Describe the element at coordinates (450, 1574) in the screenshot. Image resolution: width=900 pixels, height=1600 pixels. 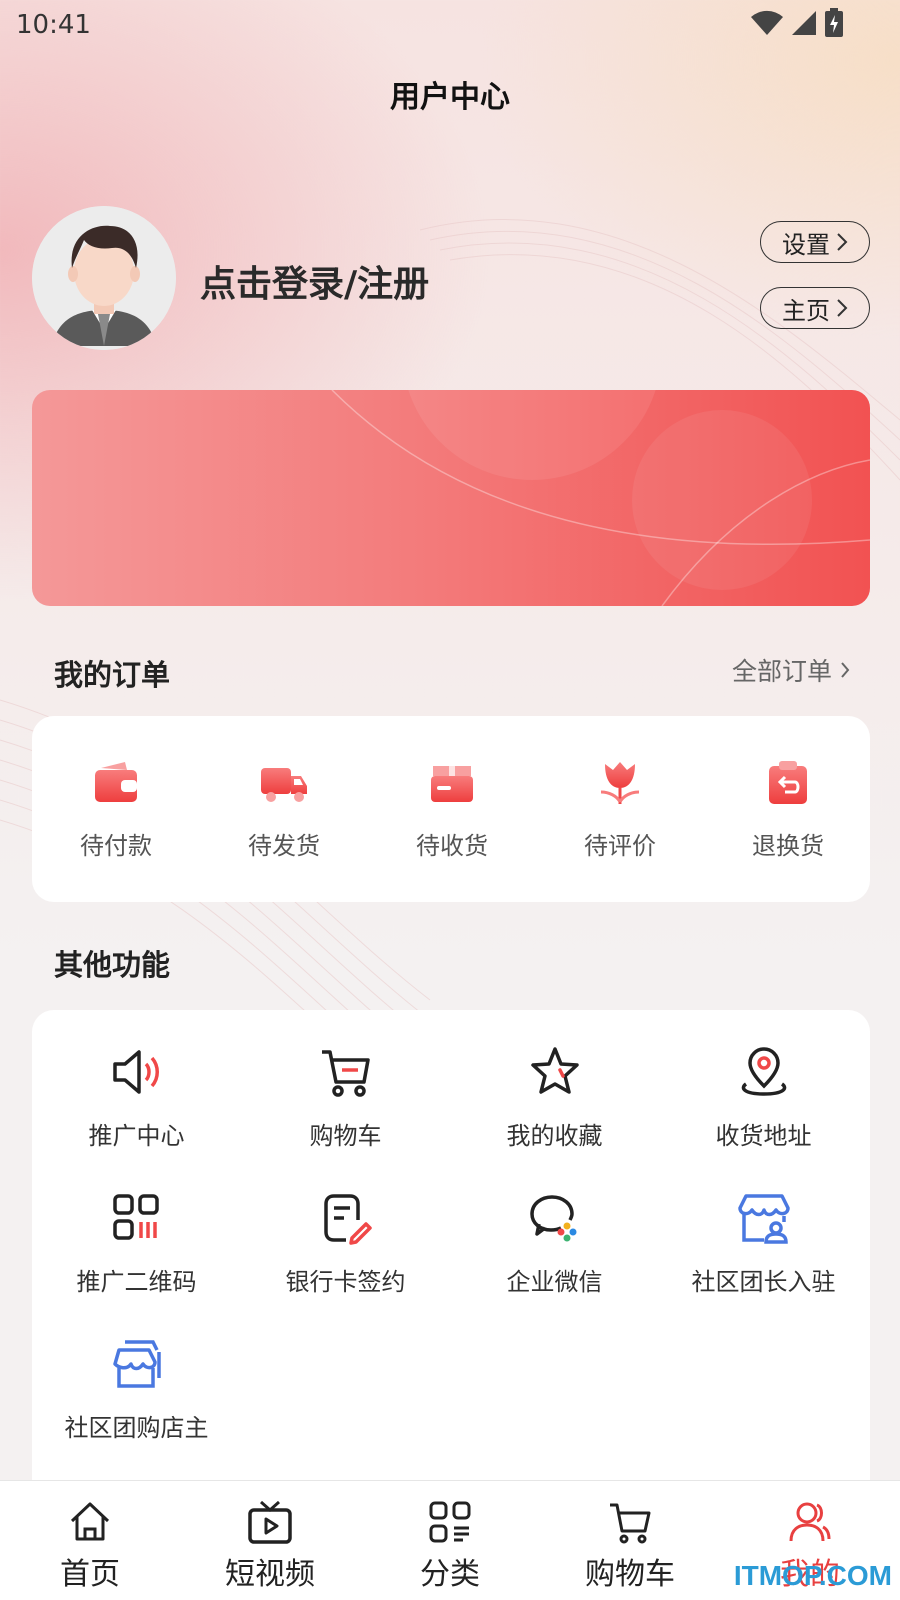
I see `tab-label: 分类` at that location.